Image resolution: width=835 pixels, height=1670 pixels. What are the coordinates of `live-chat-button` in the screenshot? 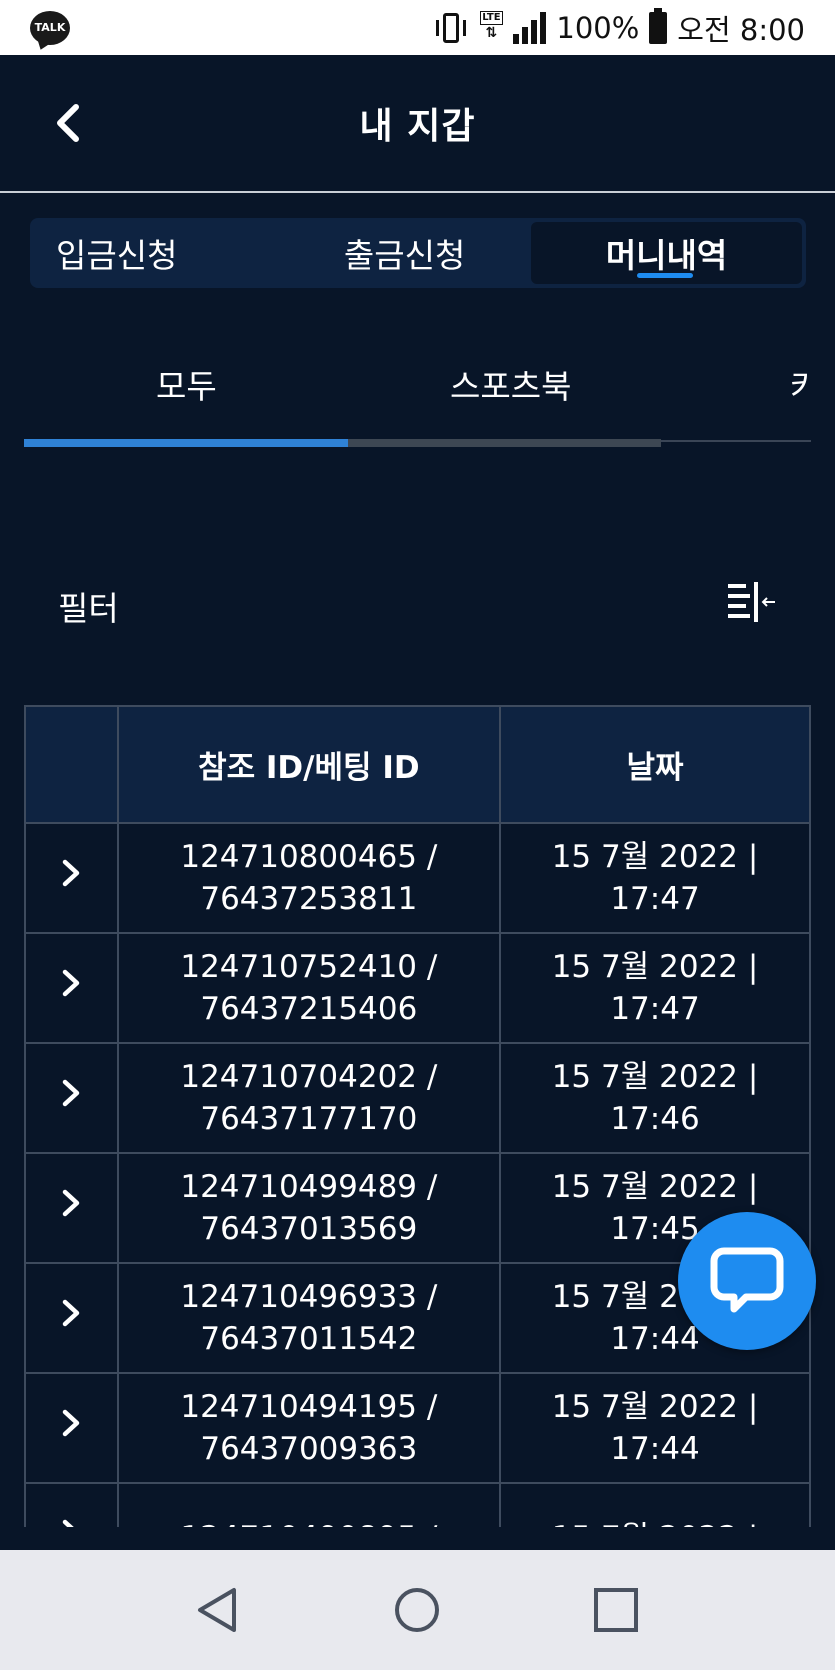 It's located at (747, 1281).